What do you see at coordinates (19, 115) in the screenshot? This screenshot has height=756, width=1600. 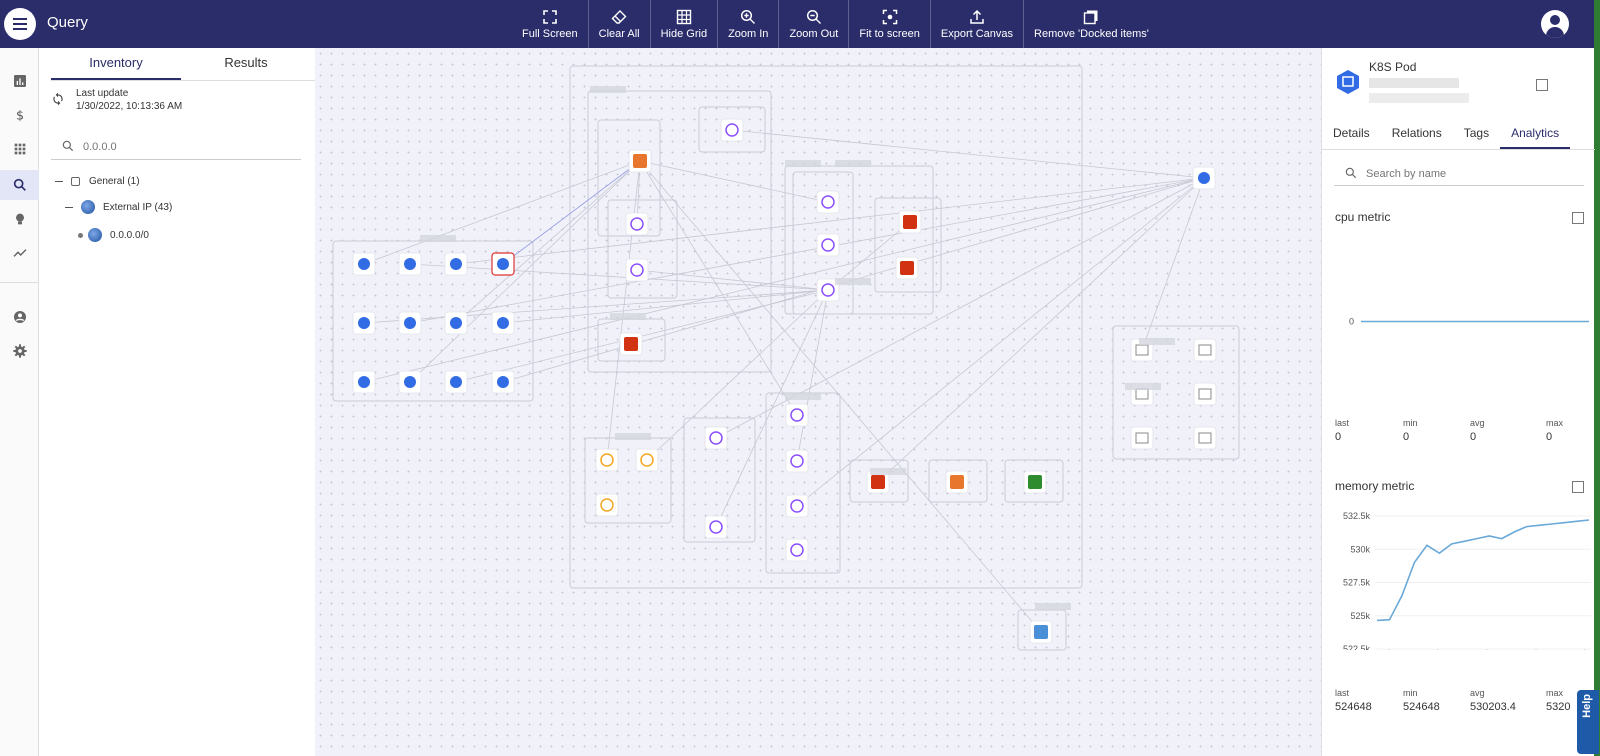 I see `rail-dollar-button: $` at bounding box center [19, 115].